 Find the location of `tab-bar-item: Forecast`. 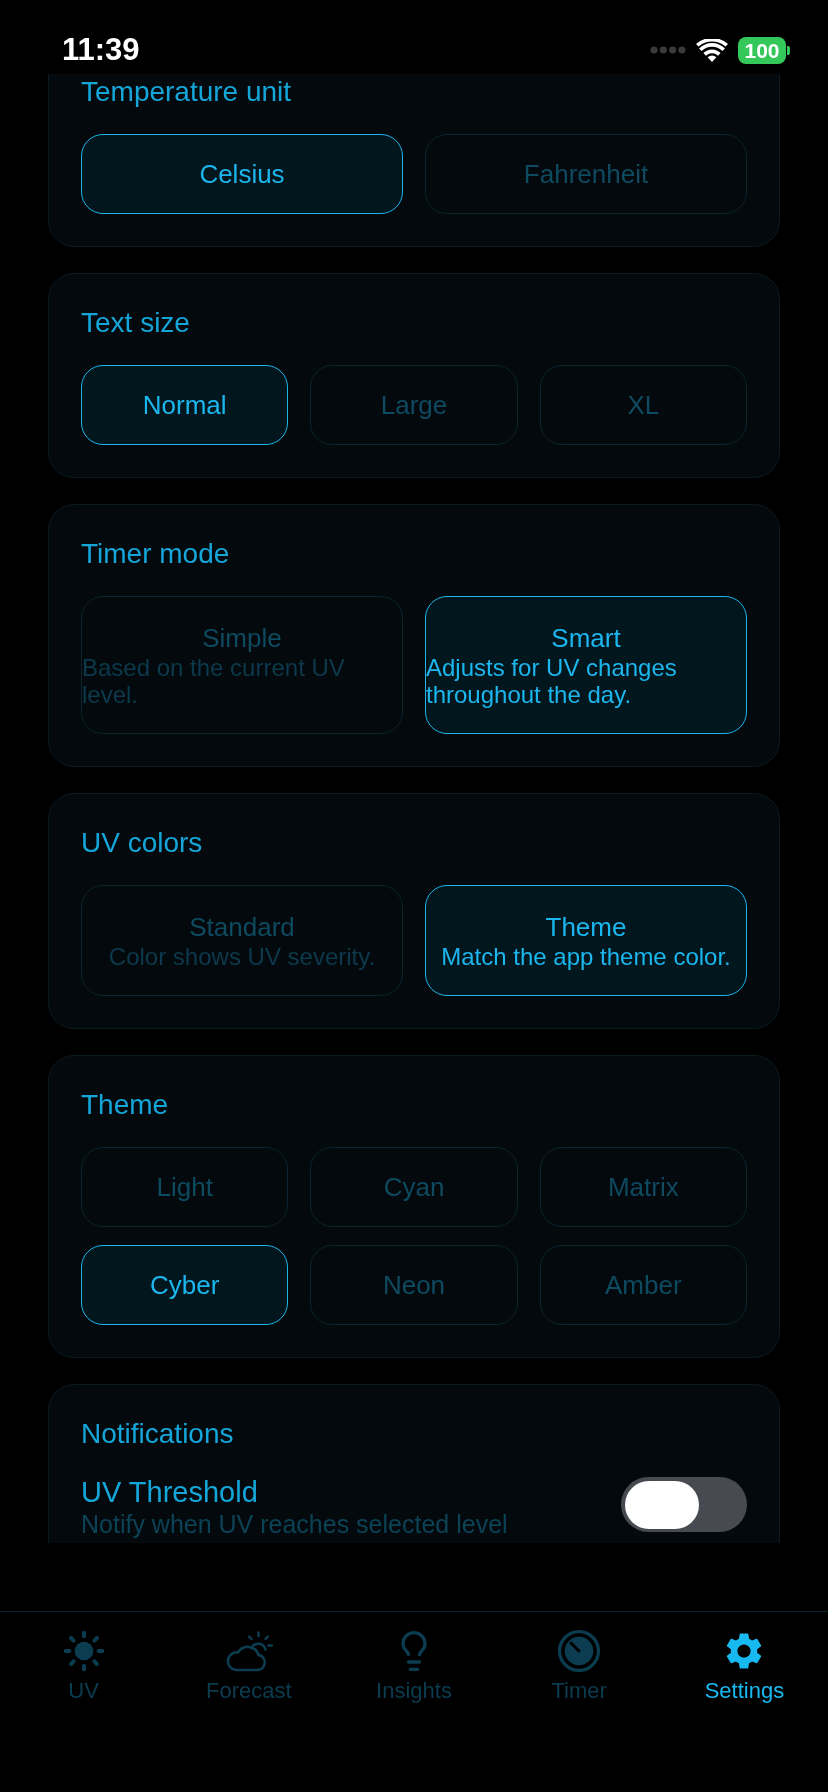

tab-bar-item: Forecast is located at coordinates (249, 1666).